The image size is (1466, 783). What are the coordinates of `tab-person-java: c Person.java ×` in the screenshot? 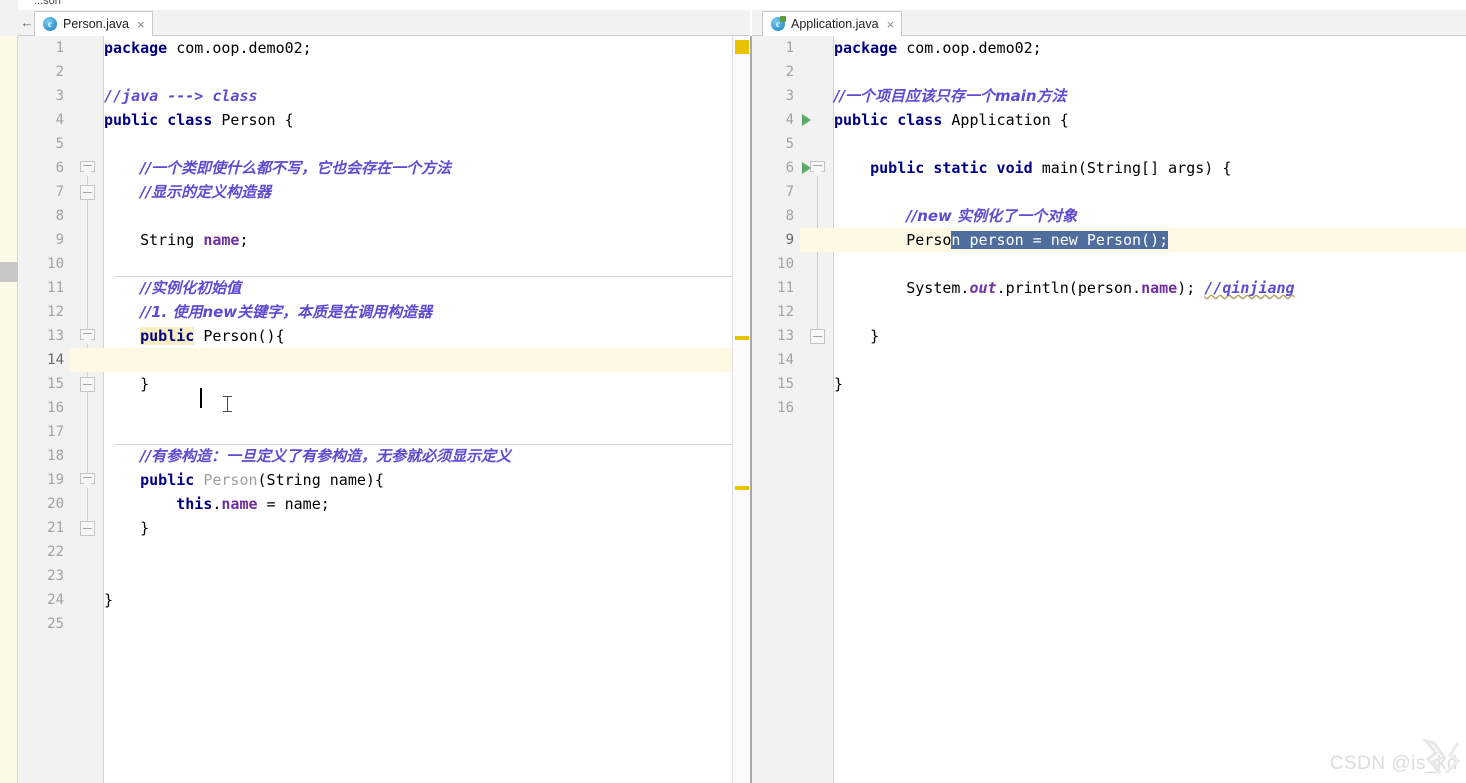 It's located at (93, 23).